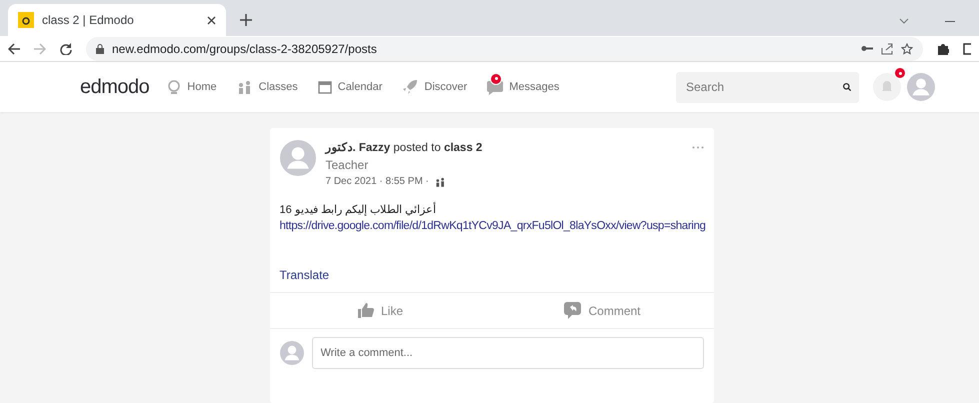 This screenshot has width=979, height=403. Describe the element at coordinates (904, 21) in the screenshot. I see `chevron-down-icon` at that location.